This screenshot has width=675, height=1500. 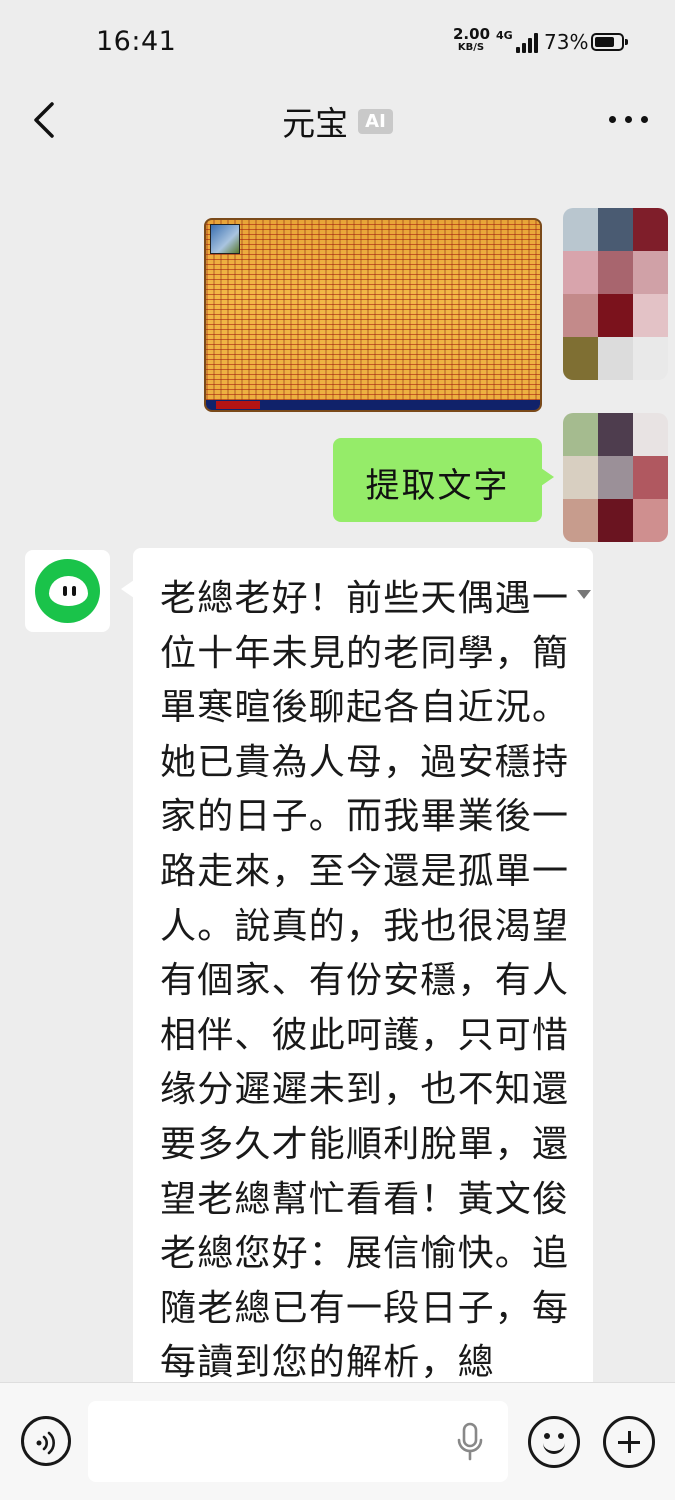 What do you see at coordinates (547, 1436) in the screenshot?
I see `emoji-icon` at bounding box center [547, 1436].